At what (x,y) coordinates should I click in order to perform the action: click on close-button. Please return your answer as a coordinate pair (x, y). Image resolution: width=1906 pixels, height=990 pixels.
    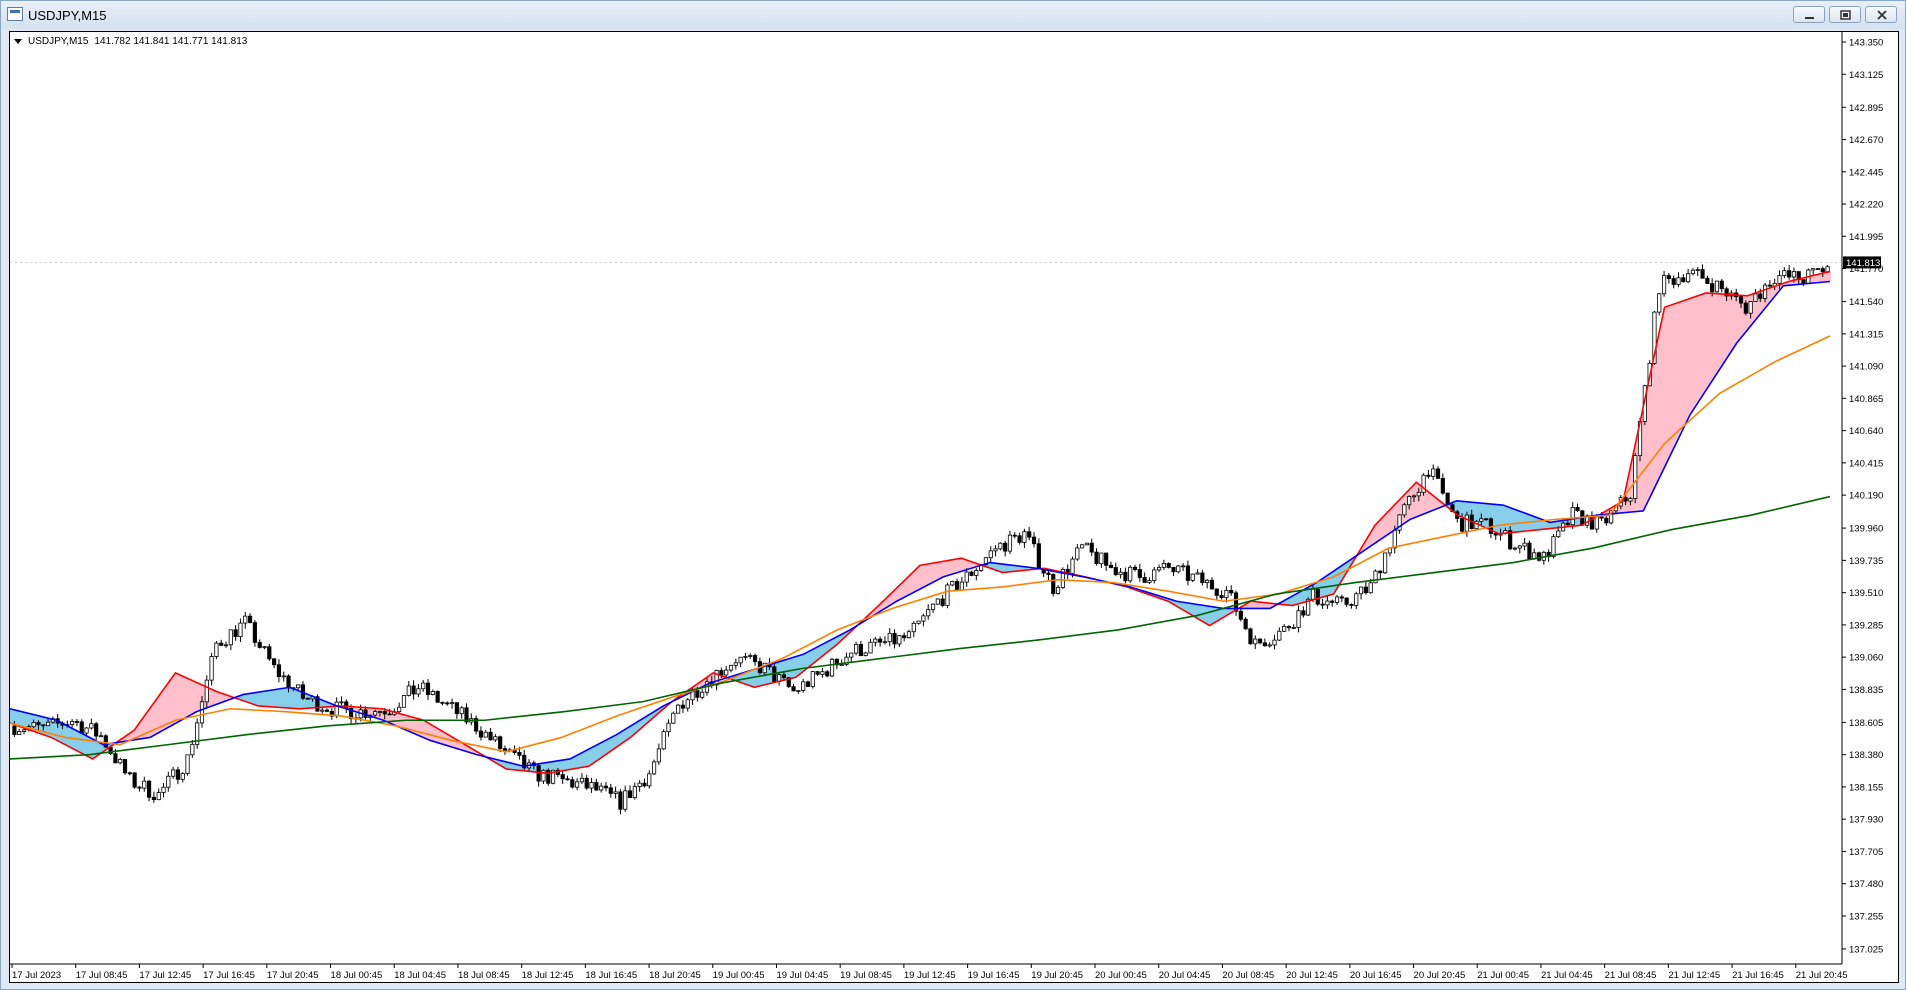
    Looking at the image, I should click on (1881, 14).